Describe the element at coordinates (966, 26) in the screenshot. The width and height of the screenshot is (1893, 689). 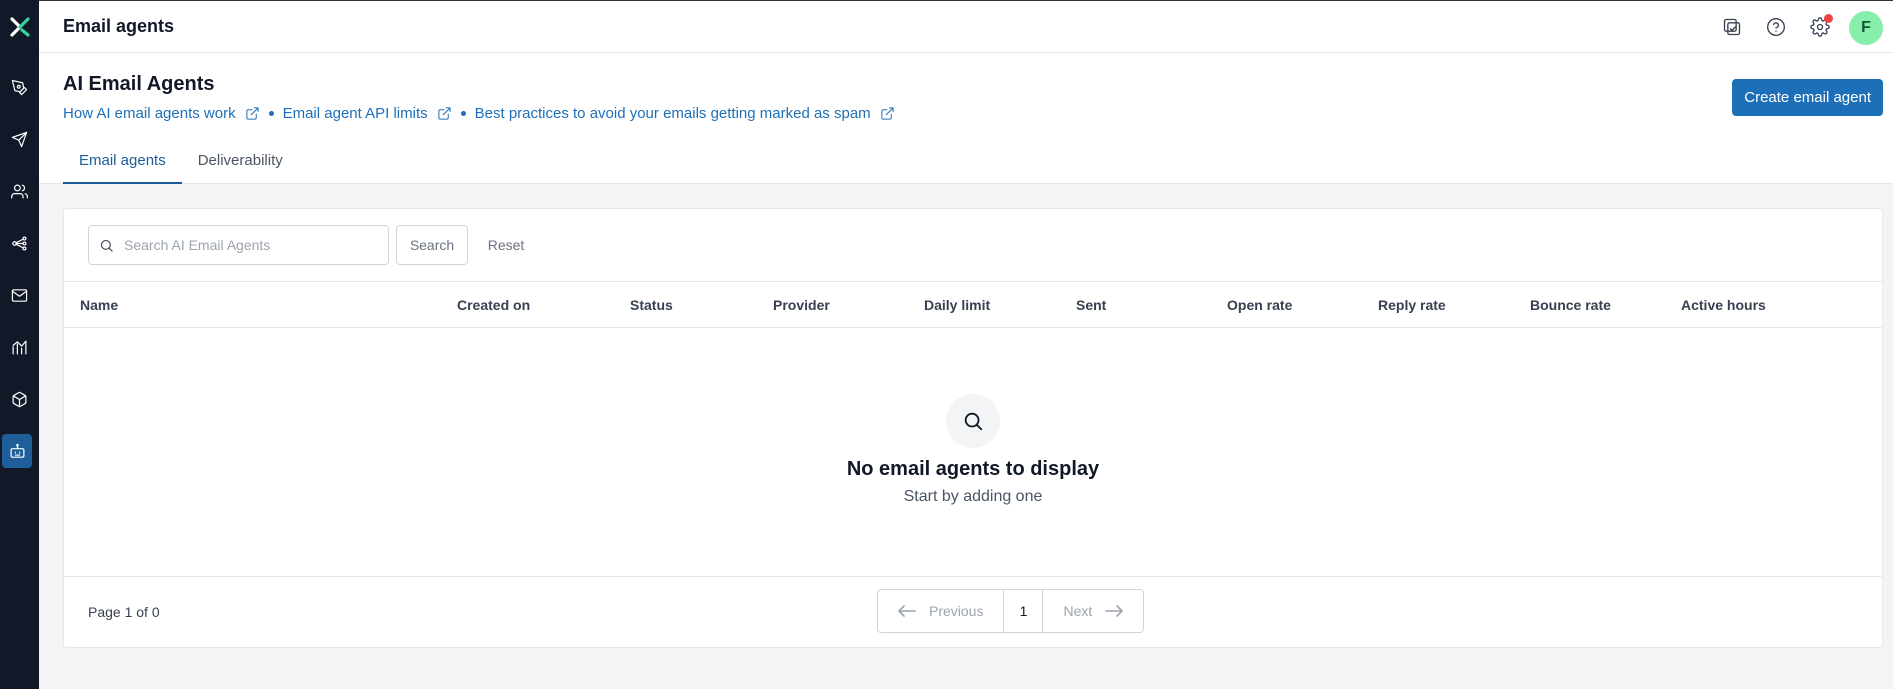
I see `top-bar: Email agents F` at that location.